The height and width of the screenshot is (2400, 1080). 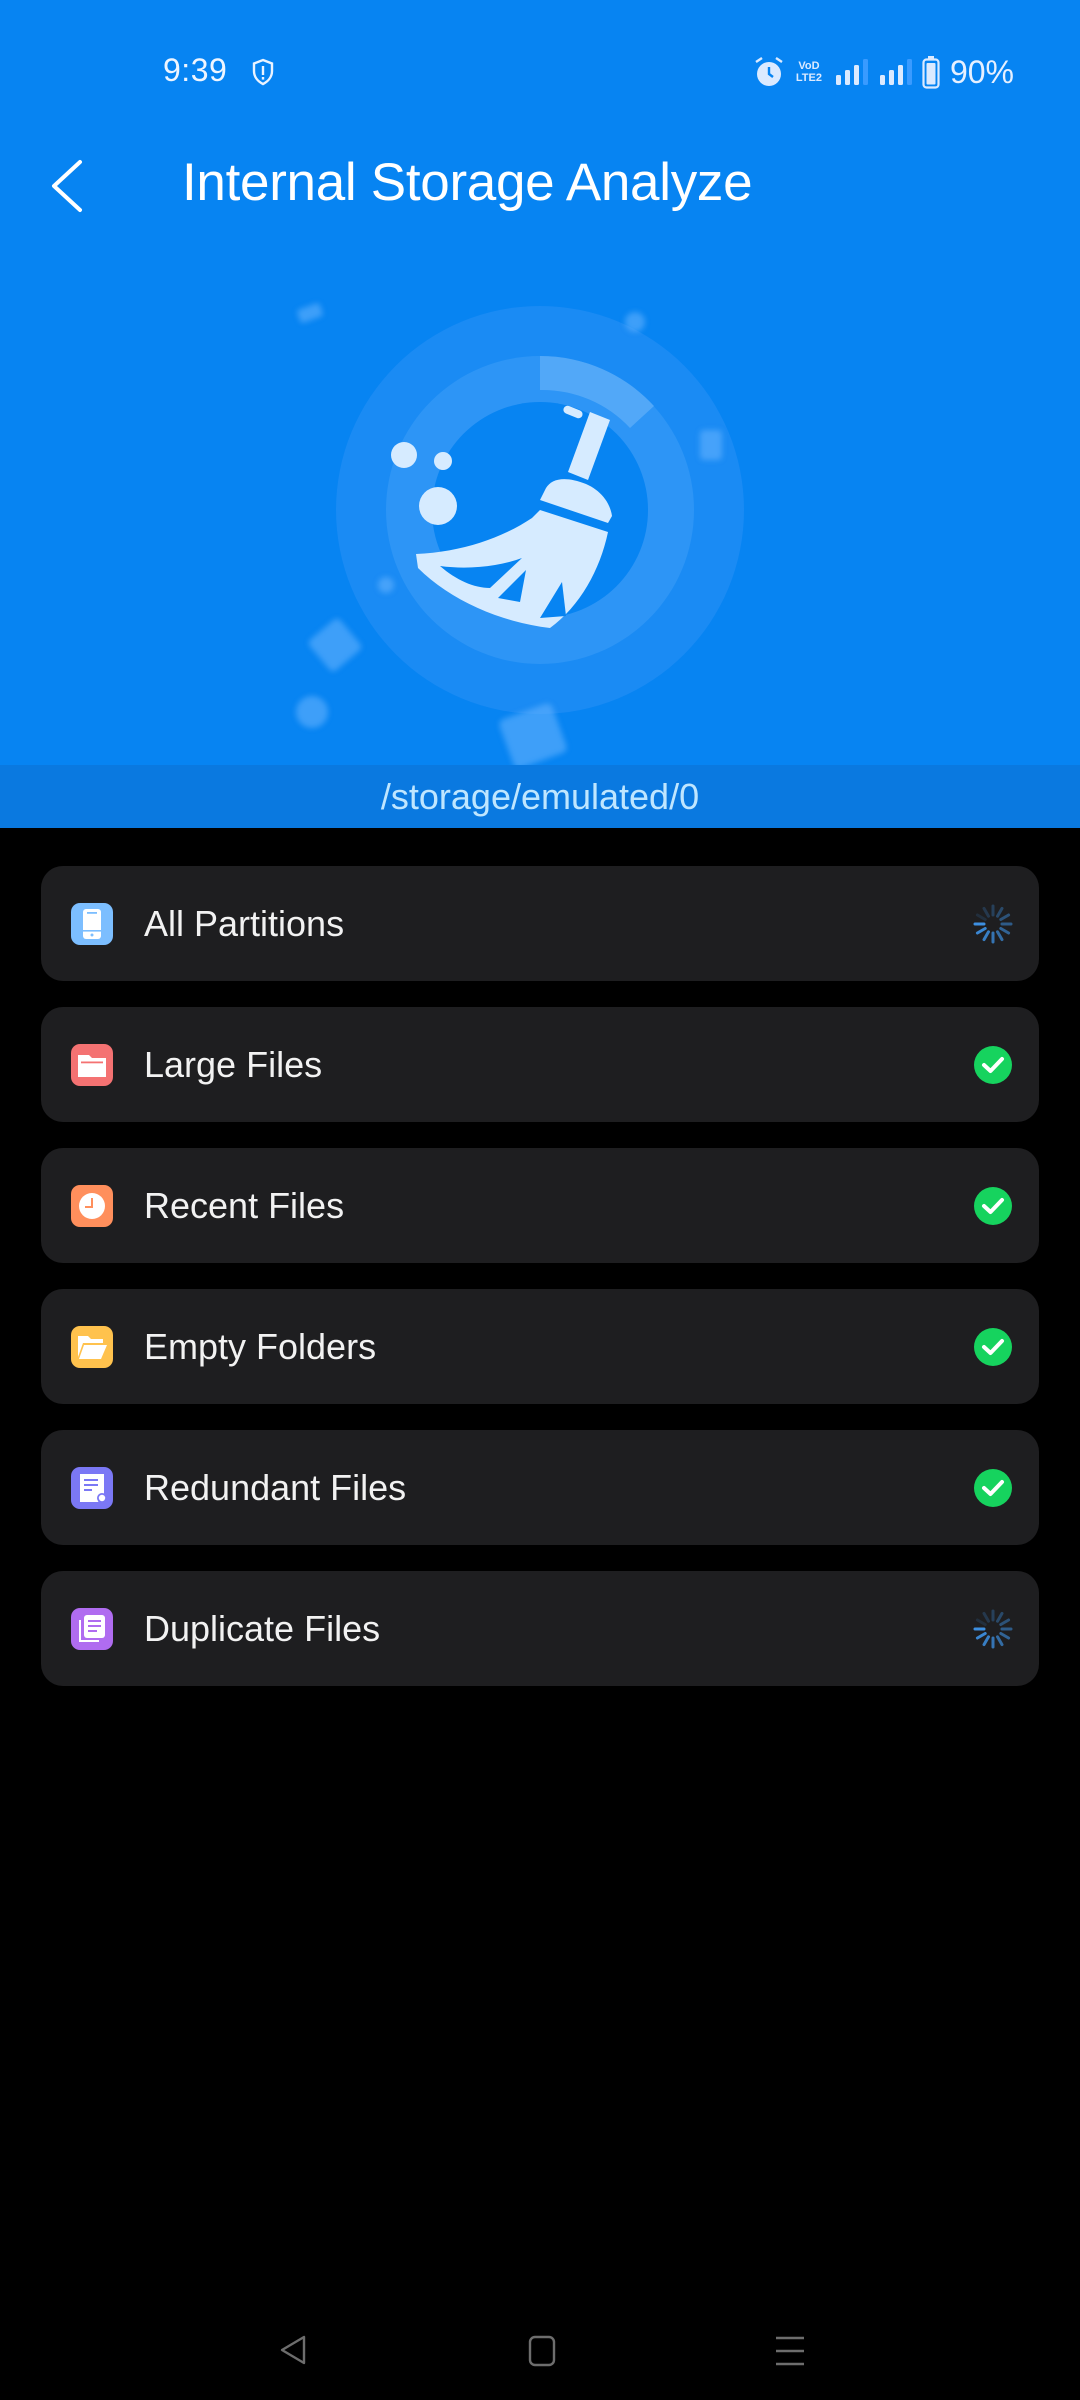 What do you see at coordinates (809, 66) in the screenshot?
I see `volte-label: VoD` at bounding box center [809, 66].